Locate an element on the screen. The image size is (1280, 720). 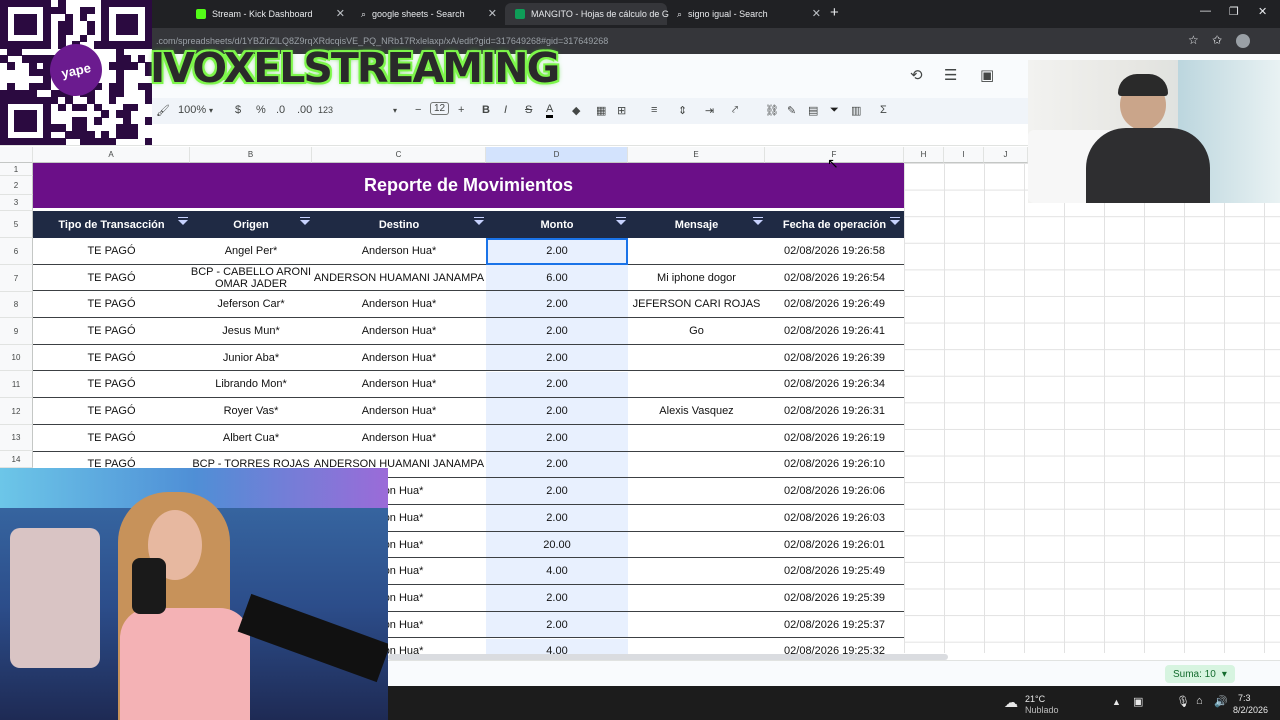
sum-indicator: Suma: 10 ▾ is located at coordinates (1200, 674).